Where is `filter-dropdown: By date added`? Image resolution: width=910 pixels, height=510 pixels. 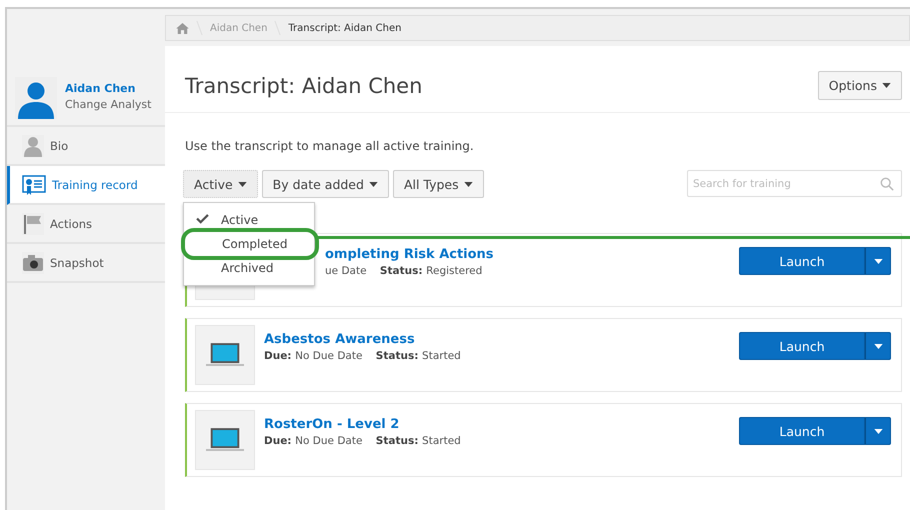
filter-dropdown: By date added is located at coordinates (325, 184).